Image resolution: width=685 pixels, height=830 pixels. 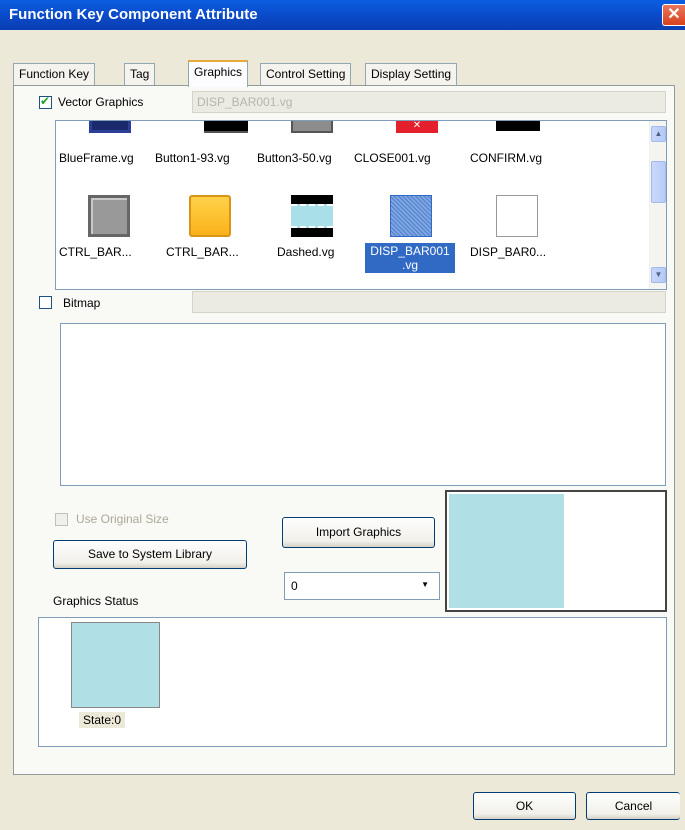 What do you see at coordinates (658, 275) in the screenshot?
I see `scroll-down-icon: ▼` at bounding box center [658, 275].